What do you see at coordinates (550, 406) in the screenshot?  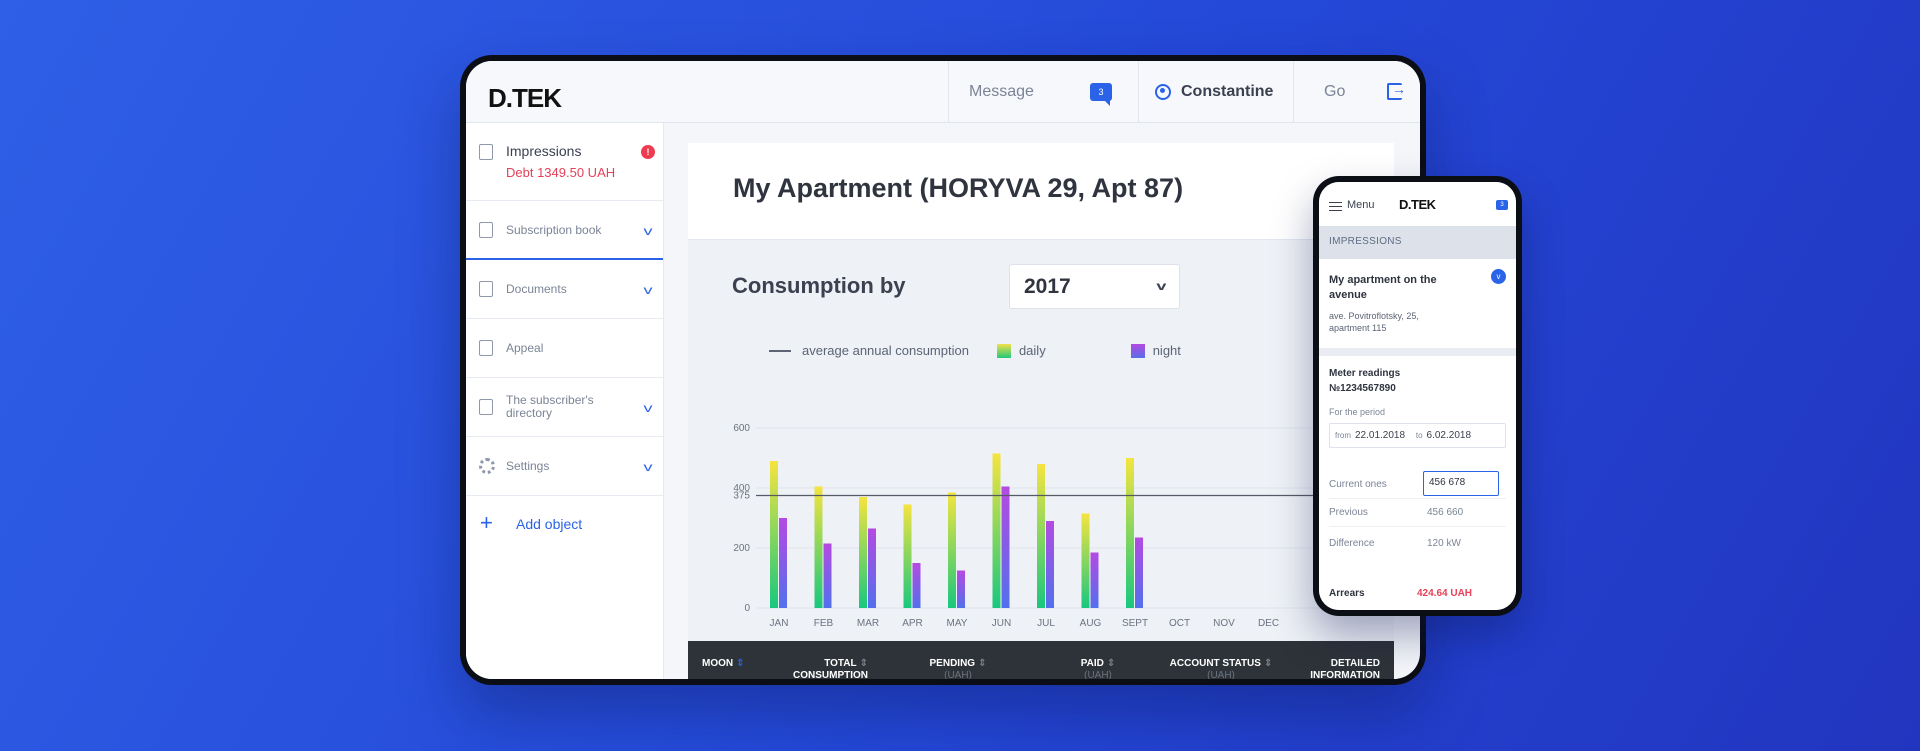 I see `sidebar-item-label: The subscriber's directory` at bounding box center [550, 406].